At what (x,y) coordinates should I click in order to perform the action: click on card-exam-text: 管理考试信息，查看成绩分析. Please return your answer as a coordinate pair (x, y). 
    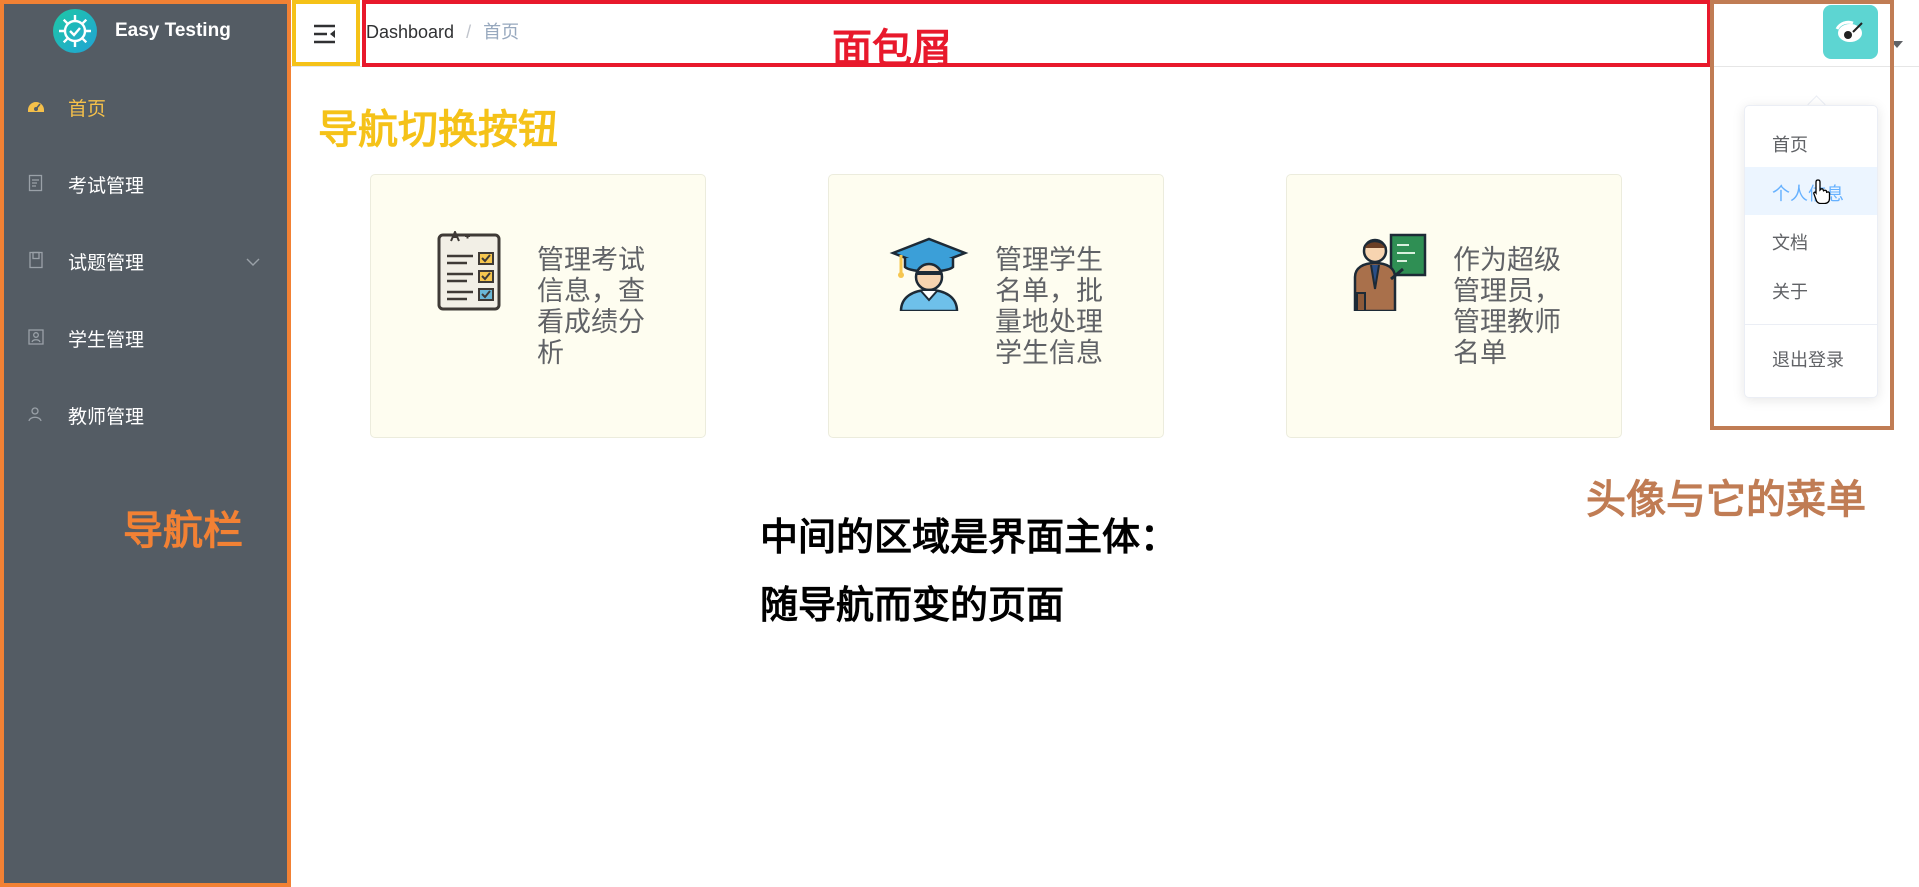
    Looking at the image, I should click on (591, 307).